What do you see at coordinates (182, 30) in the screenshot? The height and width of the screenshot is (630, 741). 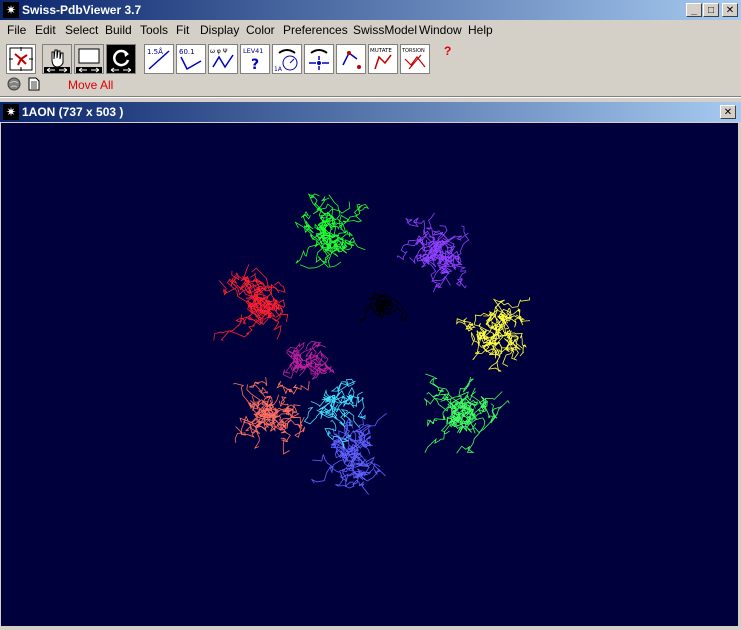 I see `menu-fit: Fit` at bounding box center [182, 30].